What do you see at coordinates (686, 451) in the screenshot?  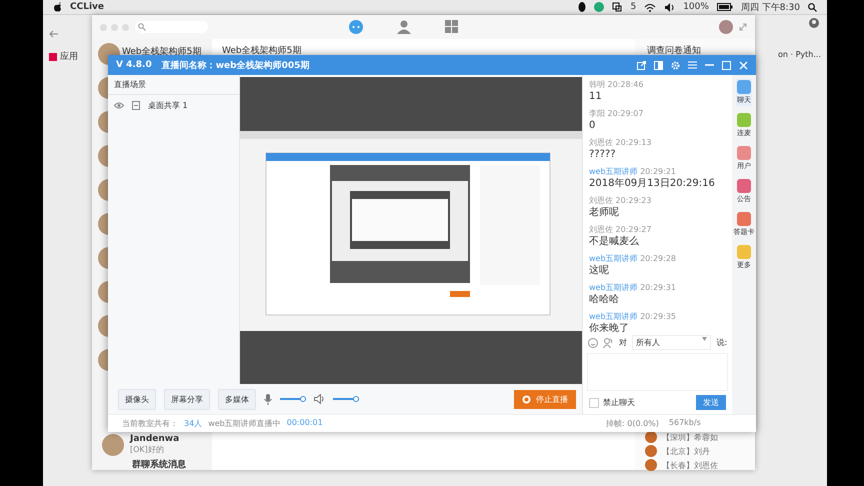 I see `member-name: 【北京】刘丹` at bounding box center [686, 451].